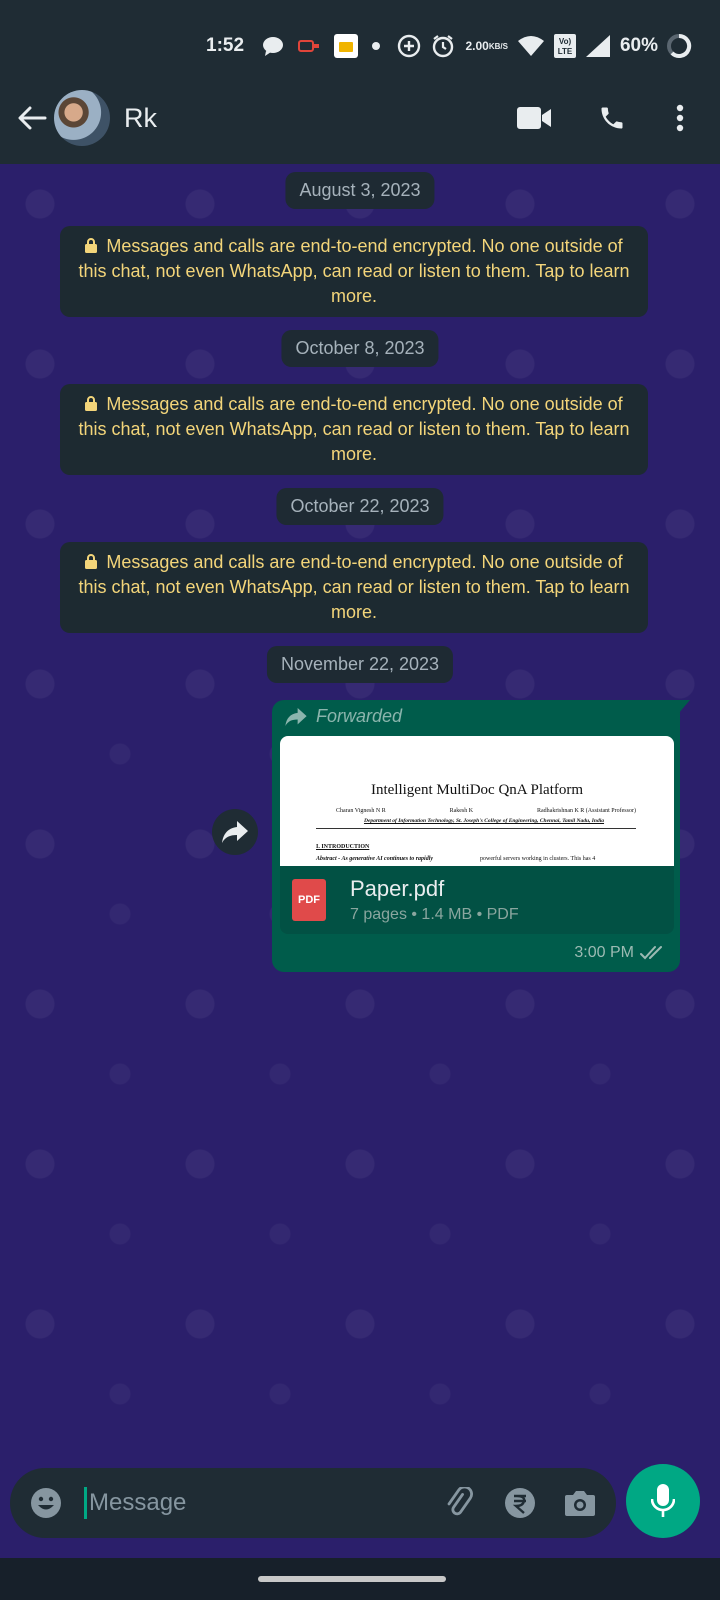 This screenshot has width=720, height=1600. What do you see at coordinates (476, 828) in the screenshot?
I see `doc-divider` at bounding box center [476, 828].